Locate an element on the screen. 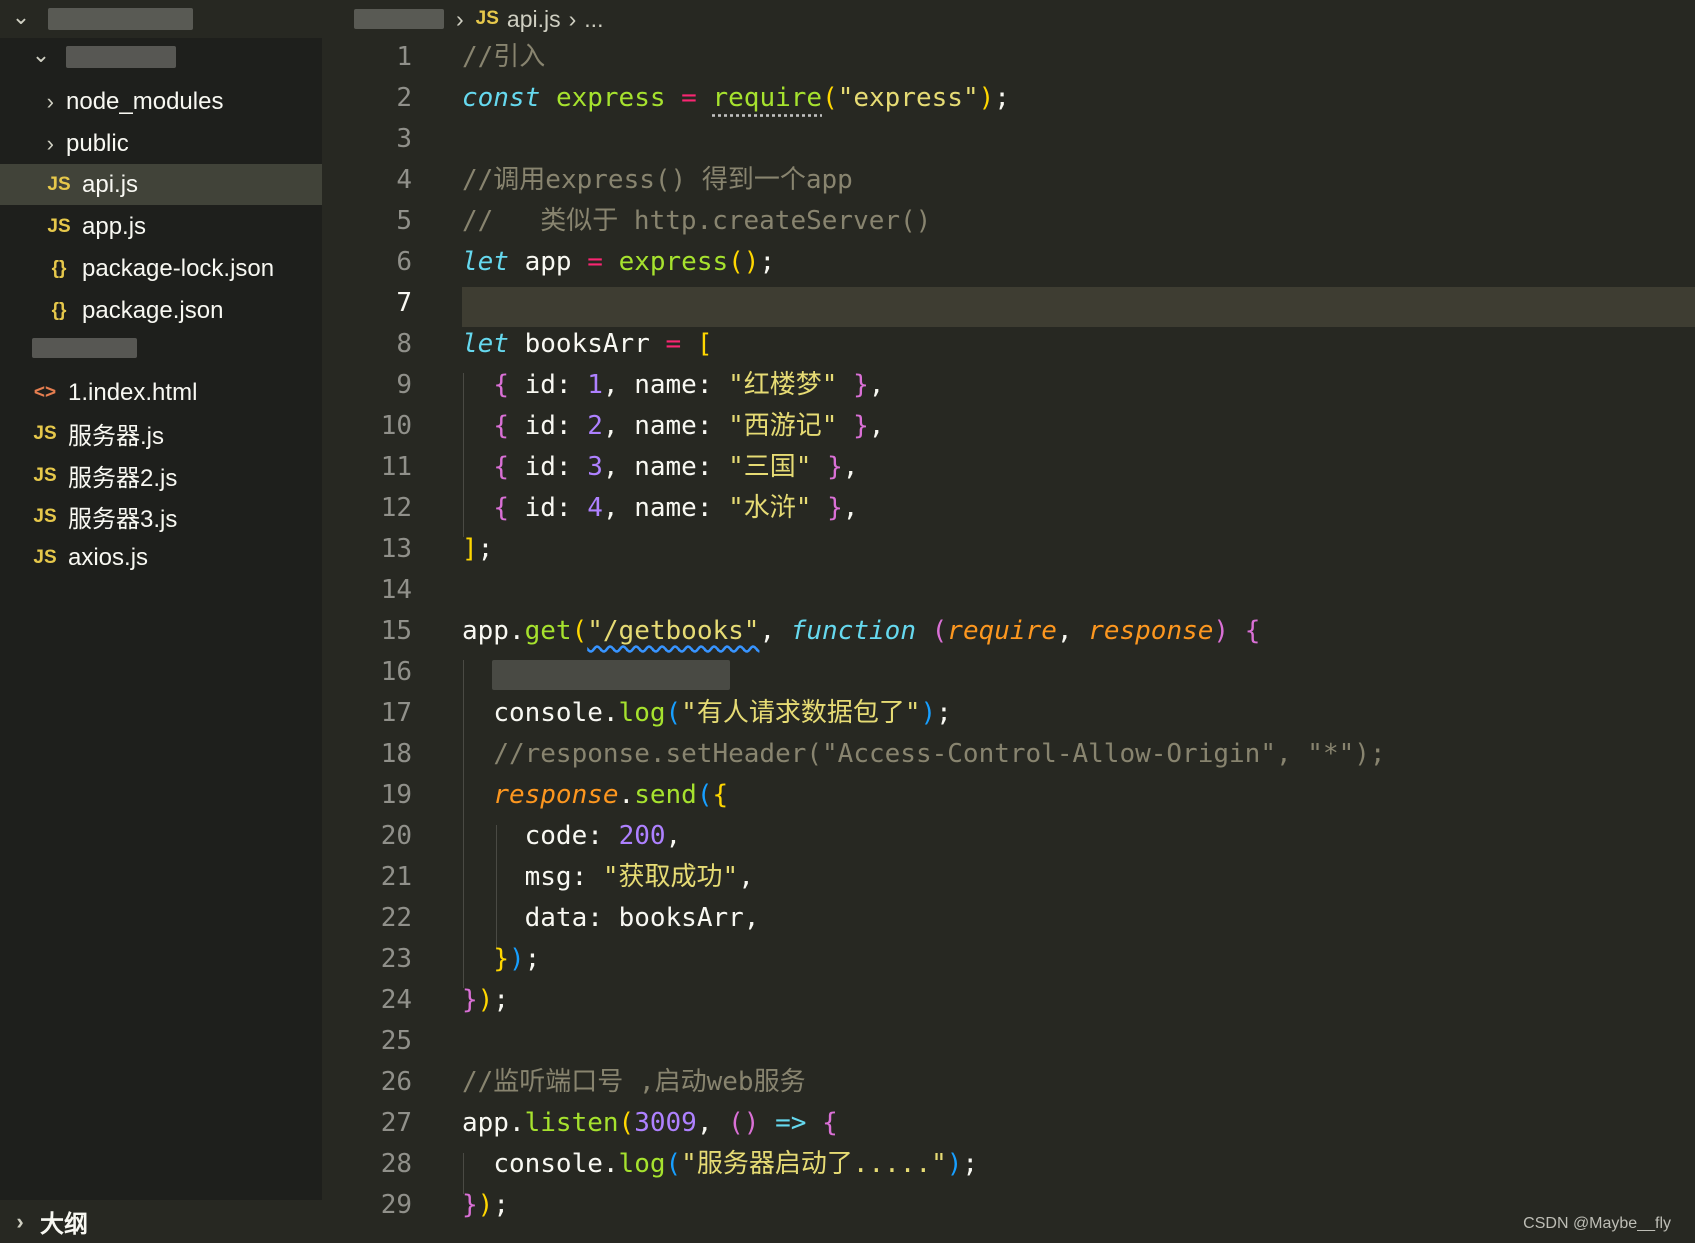 The image size is (1695, 1243). code-line-20: code: 200, is located at coordinates (603, 836).